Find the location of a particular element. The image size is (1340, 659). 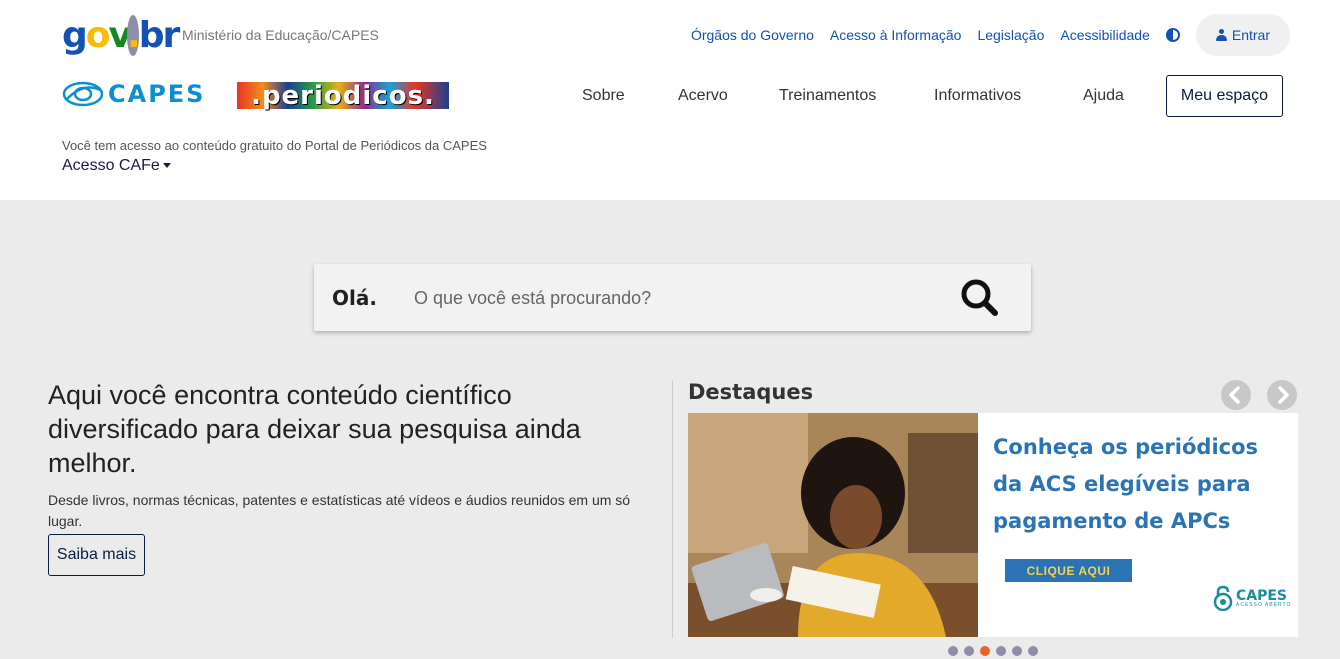

nav-item-sobre: Sobre is located at coordinates (603, 96).